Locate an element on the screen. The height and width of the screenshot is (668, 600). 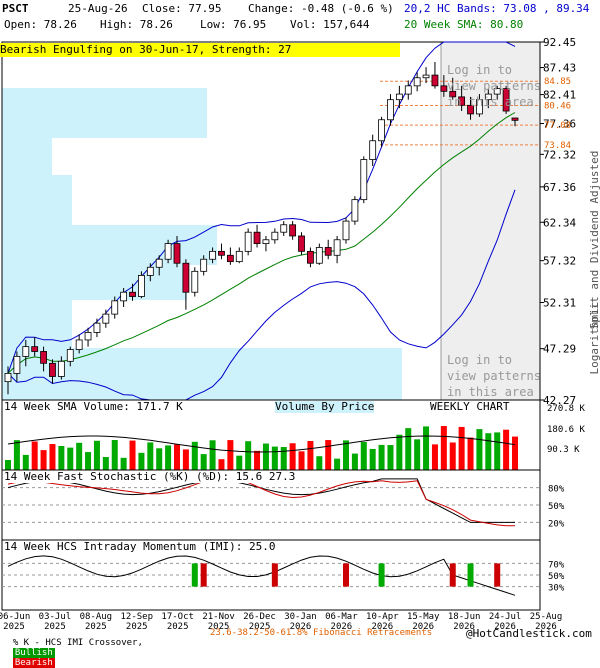
momentum-line is located at coordinates (261, 575).